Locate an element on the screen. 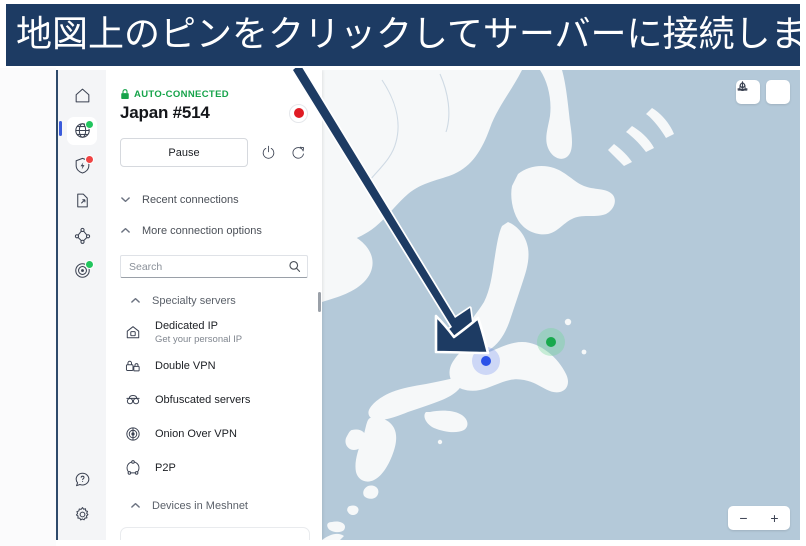 The height and width of the screenshot is (546, 806). map-pin-connected is located at coordinates (551, 342).